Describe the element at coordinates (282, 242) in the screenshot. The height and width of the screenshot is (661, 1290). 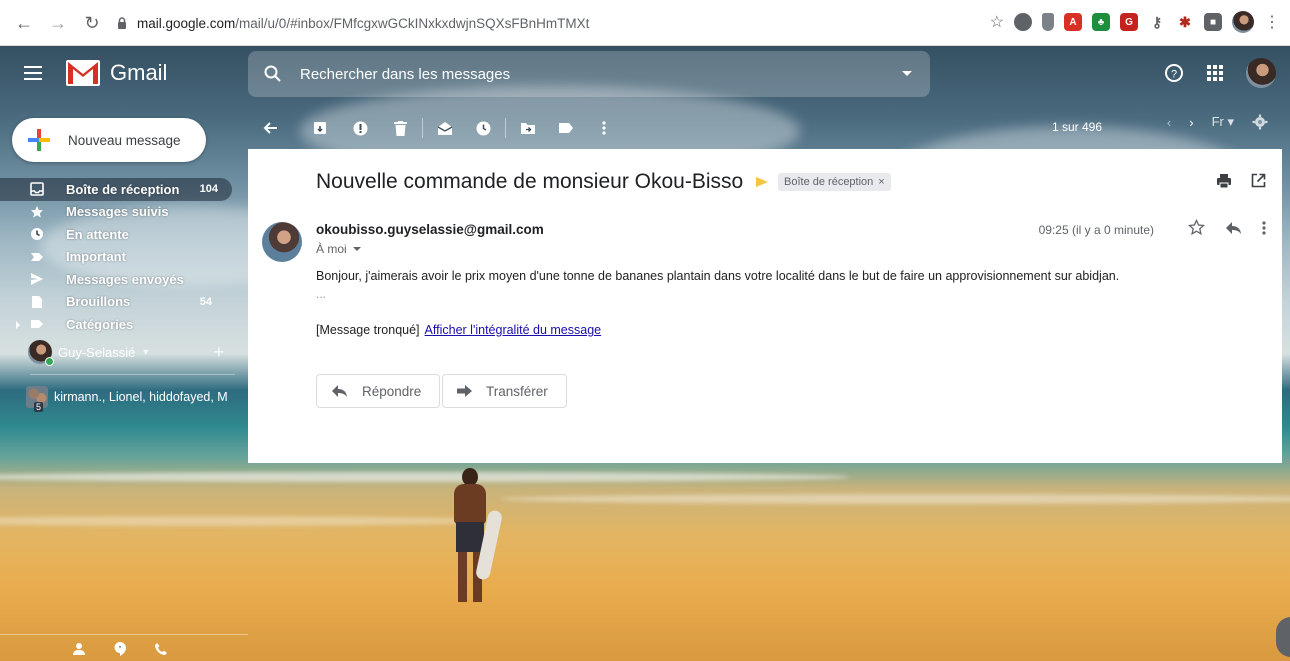
I see `sender-avatar` at that location.